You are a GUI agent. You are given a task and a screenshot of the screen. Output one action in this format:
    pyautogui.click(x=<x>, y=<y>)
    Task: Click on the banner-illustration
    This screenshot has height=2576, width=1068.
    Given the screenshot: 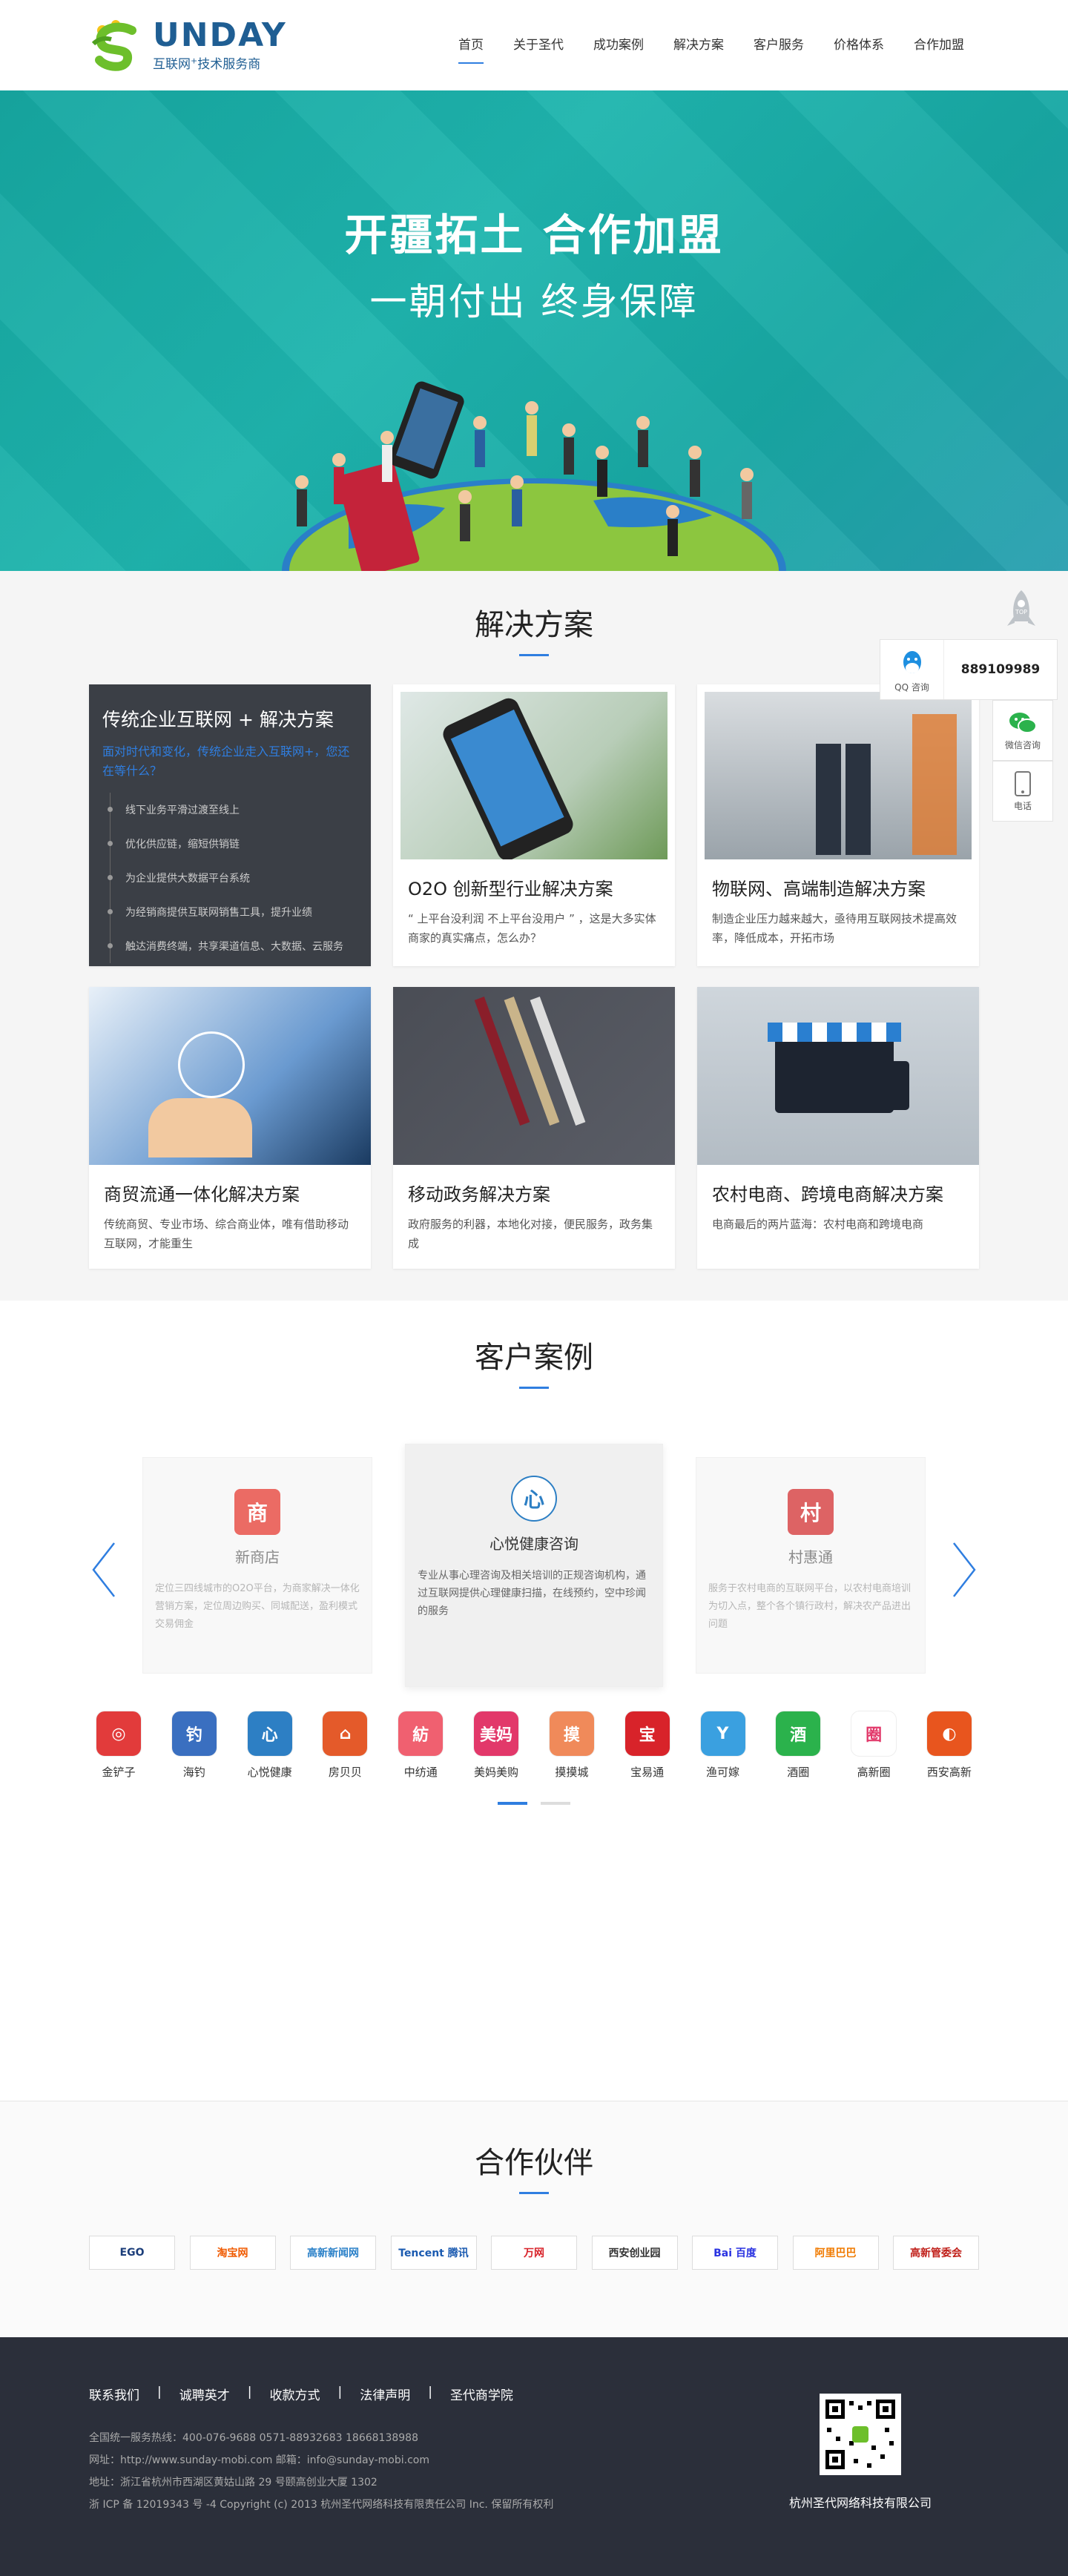 What is the action you would take?
    pyautogui.click(x=534, y=476)
    